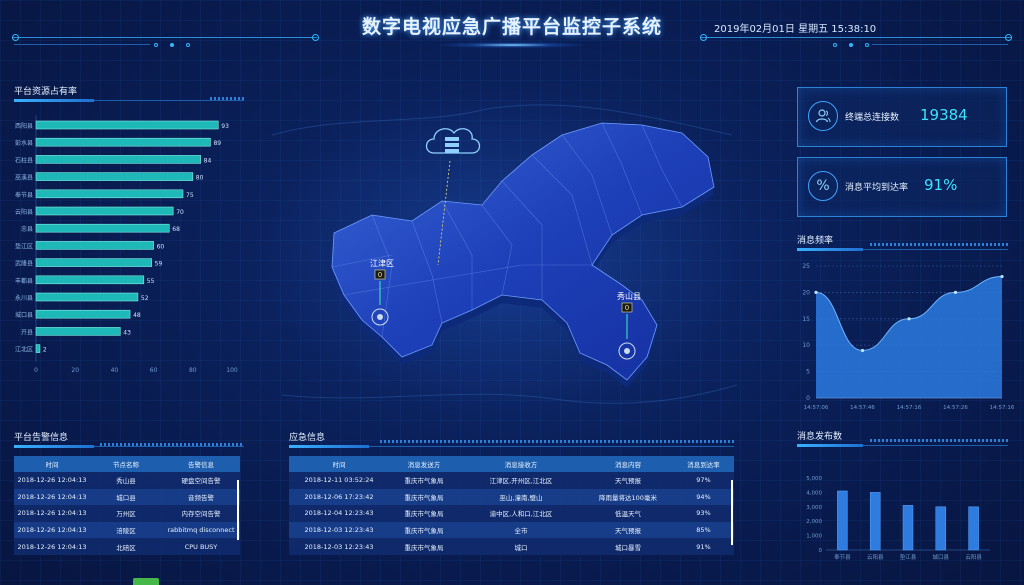 This screenshot has width=1024, height=585. I want to click on cell-node: 城口县, so click(126, 497).